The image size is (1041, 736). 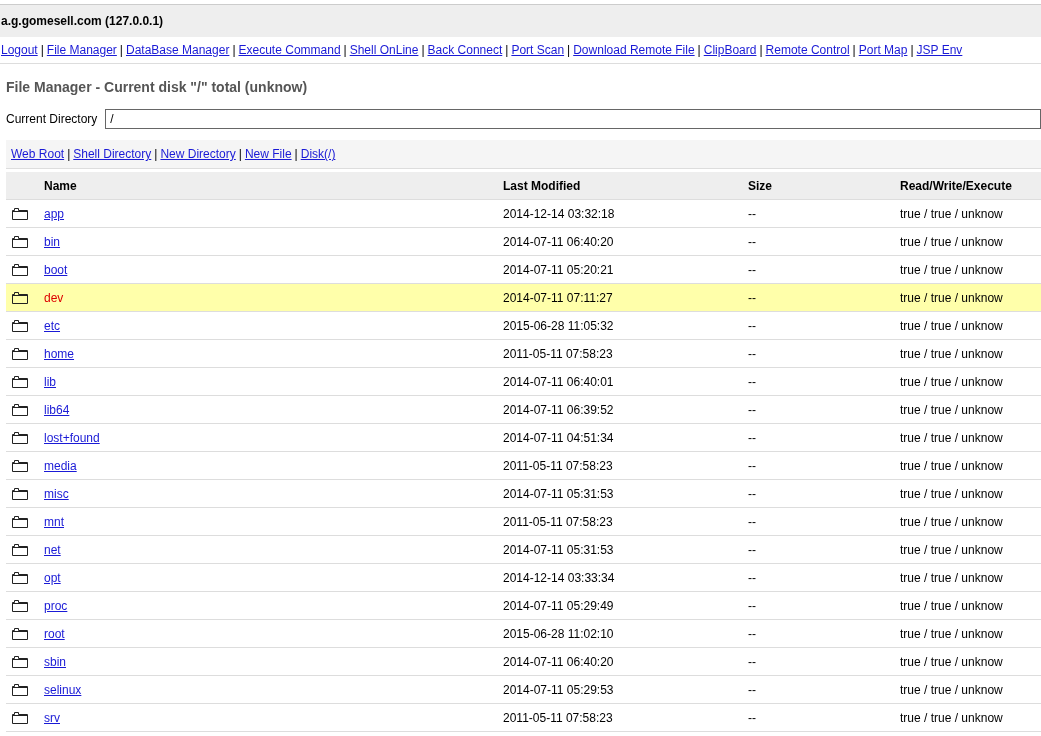 What do you see at coordinates (559, 605) in the screenshot?
I see `table-cell-text: 2014-07-11 05:29:49` at bounding box center [559, 605].